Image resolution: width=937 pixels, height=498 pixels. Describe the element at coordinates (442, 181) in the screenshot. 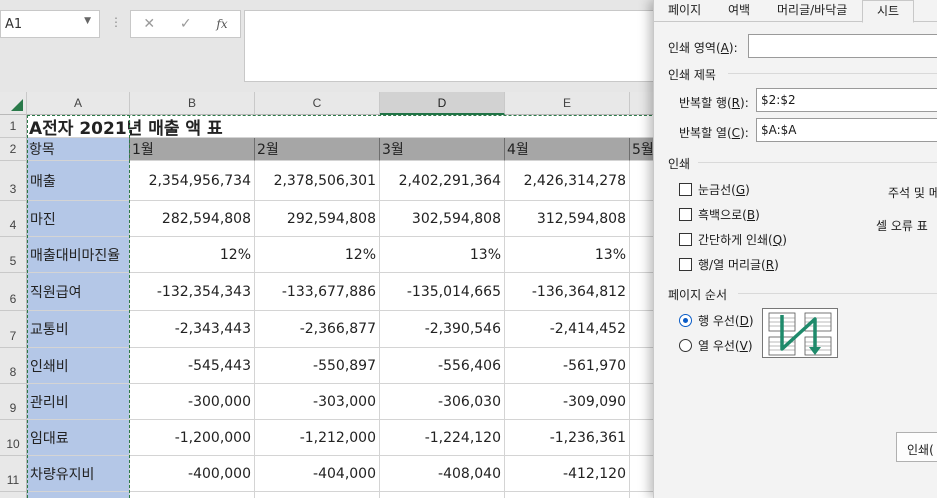

I see `value-cell: 2,402,291,364` at that location.